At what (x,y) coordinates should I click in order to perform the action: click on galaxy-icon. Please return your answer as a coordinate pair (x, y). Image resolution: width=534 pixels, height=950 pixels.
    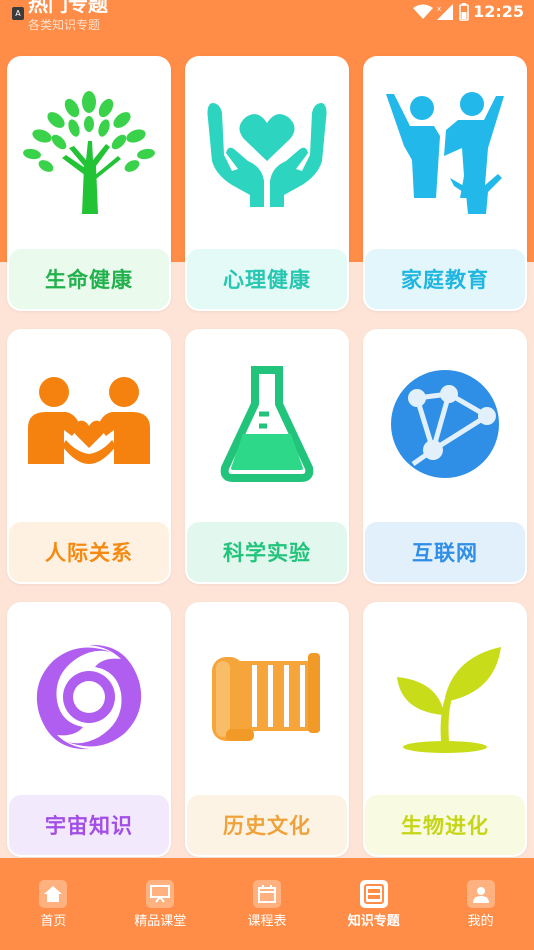
    Looking at the image, I should click on (89, 697).